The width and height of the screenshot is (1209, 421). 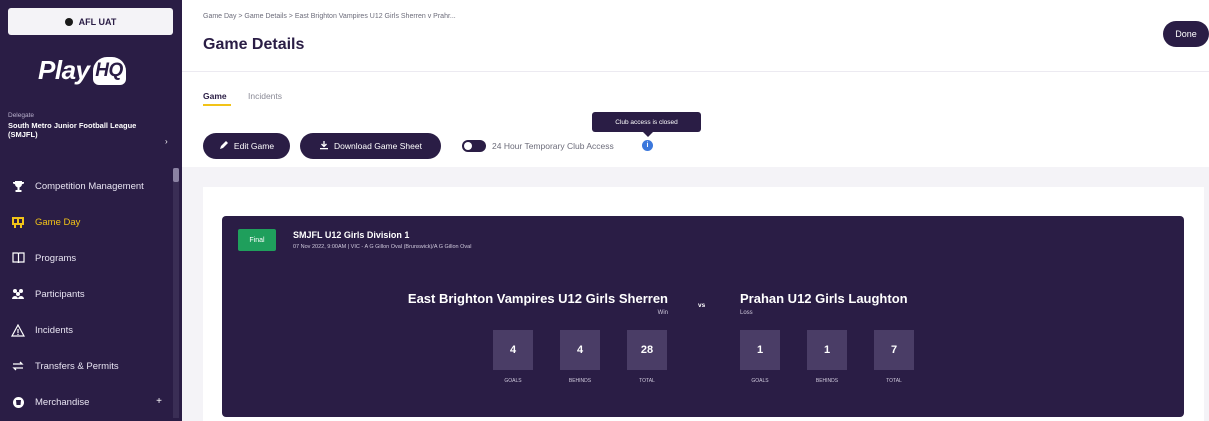 I want to click on pencil-icon, so click(x=224, y=146).